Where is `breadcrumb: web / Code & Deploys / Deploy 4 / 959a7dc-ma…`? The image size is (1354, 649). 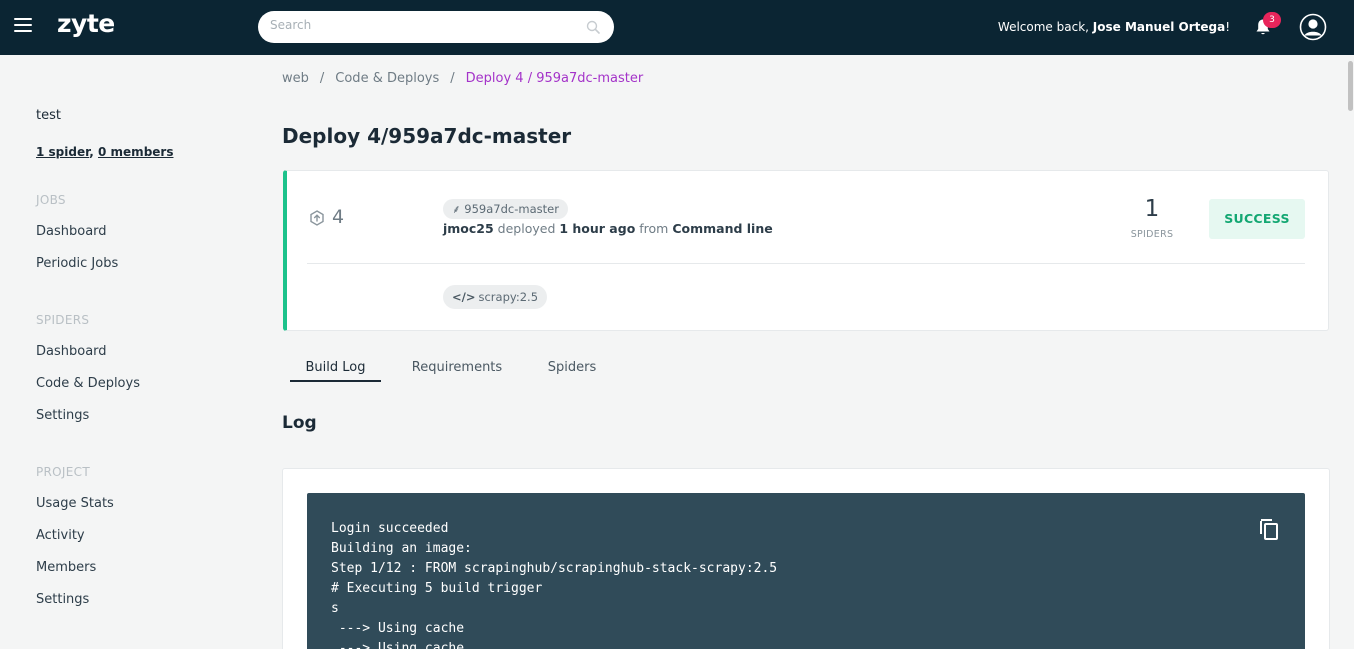 breadcrumb: web / Code & Deploys / Deploy 4 / 959a7dc-ma… is located at coordinates (462, 78).